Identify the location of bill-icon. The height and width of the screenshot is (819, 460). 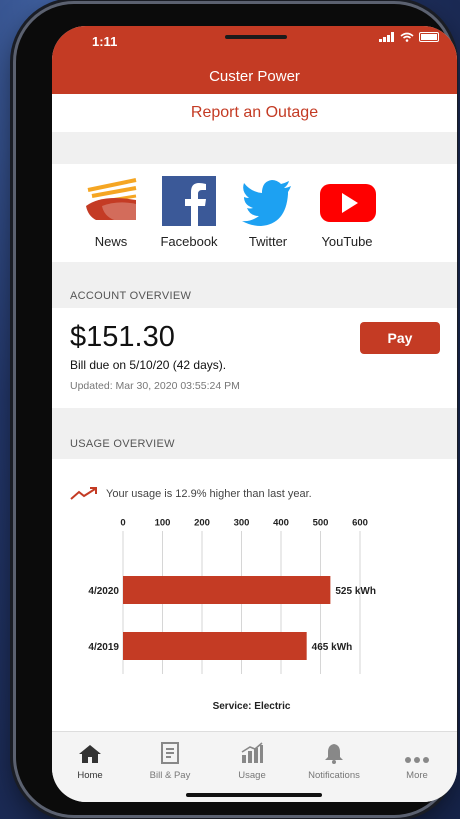
(170, 753).